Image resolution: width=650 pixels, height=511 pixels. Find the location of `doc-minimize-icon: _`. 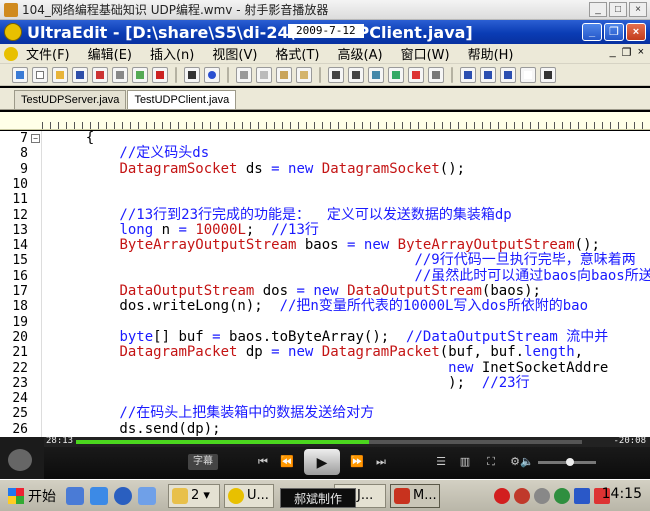

doc-minimize-icon: _ is located at coordinates (613, 52).